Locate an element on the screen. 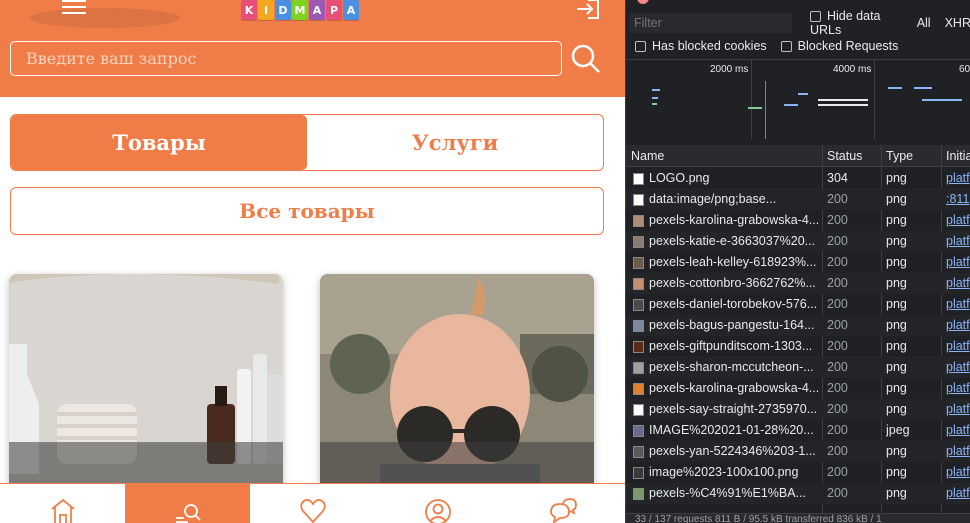 This screenshot has width=970, height=523. nav-favorites is located at coordinates (312, 503).